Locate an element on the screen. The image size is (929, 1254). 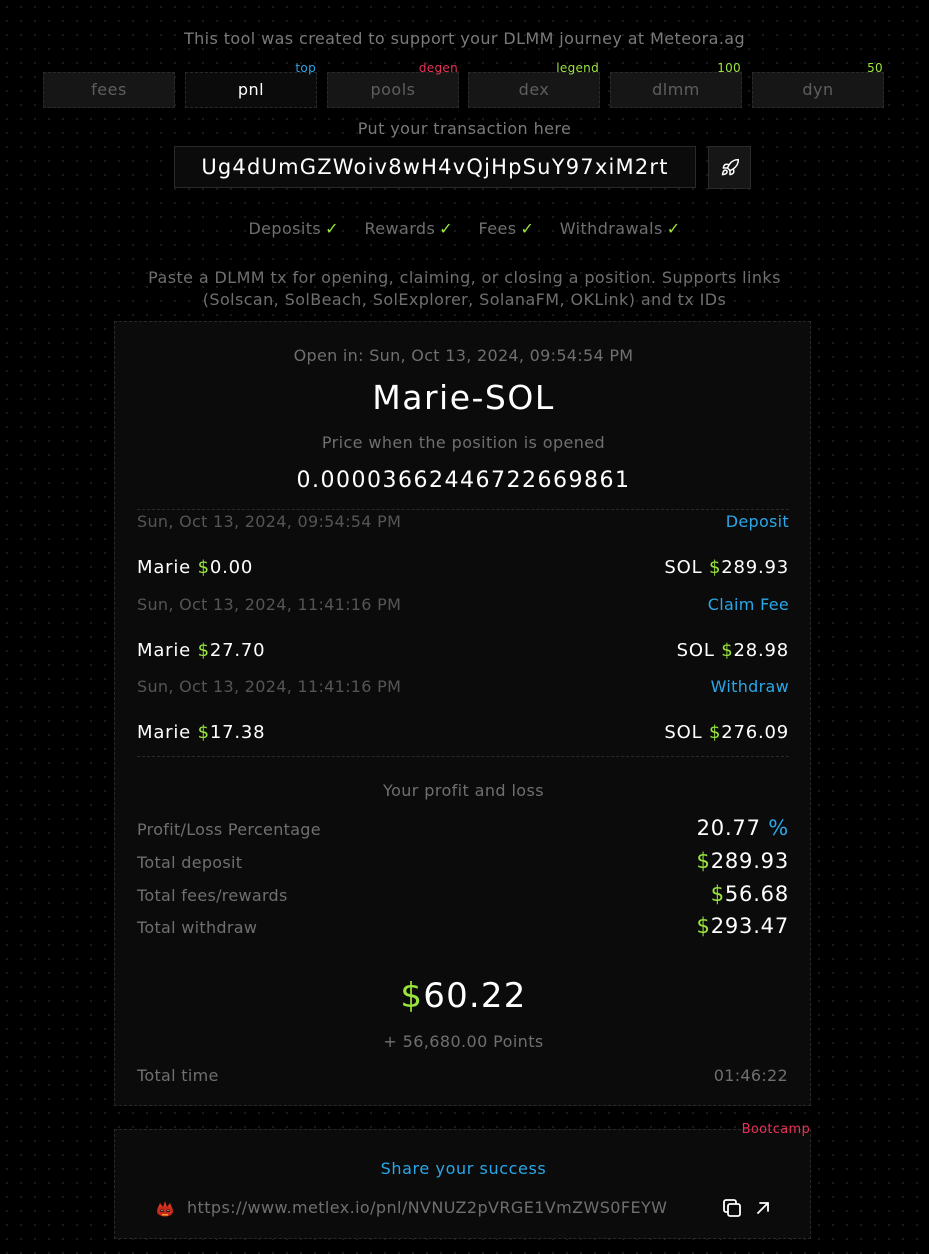
tab-dlmm: dlmm 100 is located at coordinates (676, 84).